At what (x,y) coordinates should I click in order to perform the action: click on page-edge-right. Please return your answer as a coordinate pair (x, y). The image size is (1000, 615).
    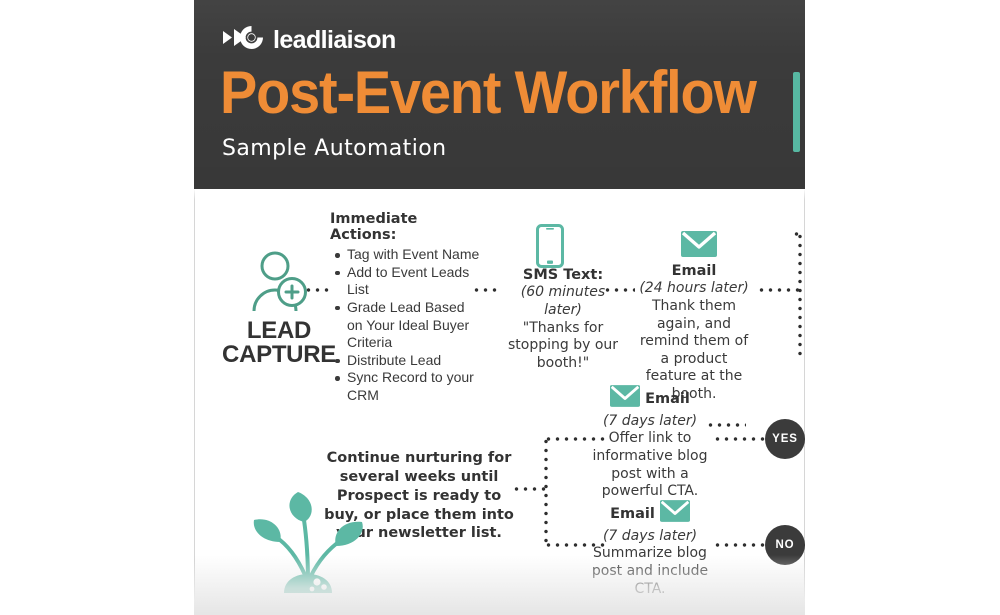
    Looking at the image, I should click on (804, 307).